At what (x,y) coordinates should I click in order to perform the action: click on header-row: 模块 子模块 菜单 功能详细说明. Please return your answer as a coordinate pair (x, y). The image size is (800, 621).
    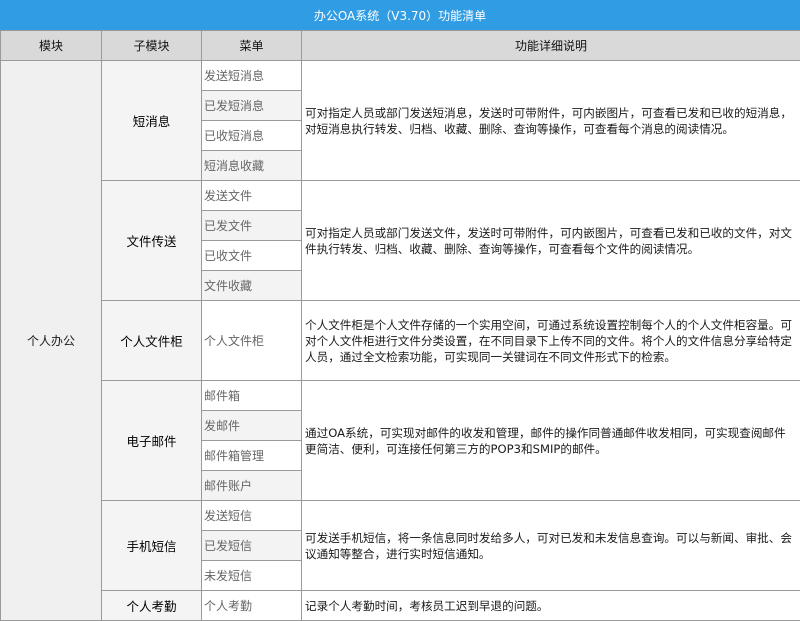
    Looking at the image, I should click on (400, 46).